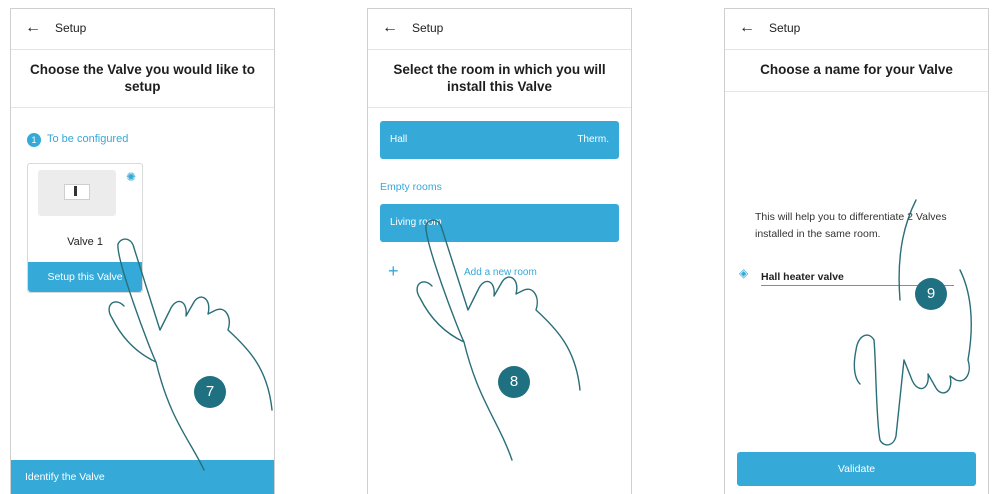 The width and height of the screenshot is (998, 494). What do you see at coordinates (856, 469) in the screenshot?
I see `validate-button: Validate` at bounding box center [856, 469].